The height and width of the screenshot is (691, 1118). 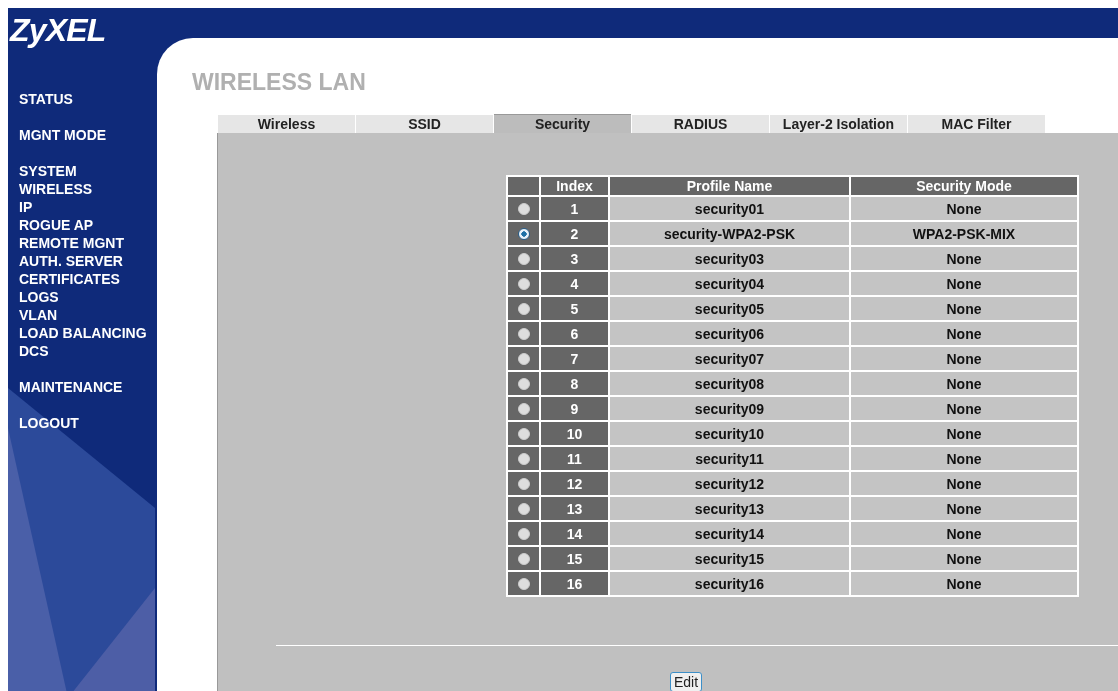 I want to click on table-cell: 9, so click(x=574, y=408).